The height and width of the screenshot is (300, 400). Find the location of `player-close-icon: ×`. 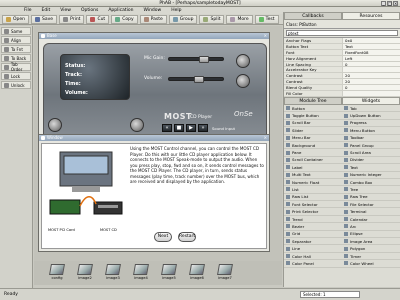

player-close-icon: × is located at coordinates (265, 36).